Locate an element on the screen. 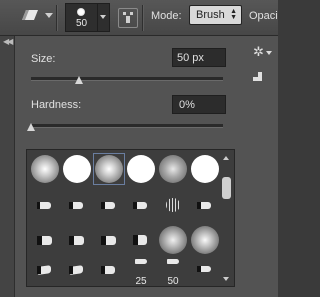 Image resolution: width=320 pixels, height=297 pixels. brush-tip-icon is located at coordinates (81, 12).